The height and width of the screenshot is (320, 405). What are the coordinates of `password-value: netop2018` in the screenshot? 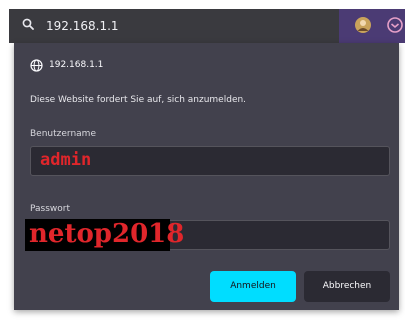 It's located at (106, 234).